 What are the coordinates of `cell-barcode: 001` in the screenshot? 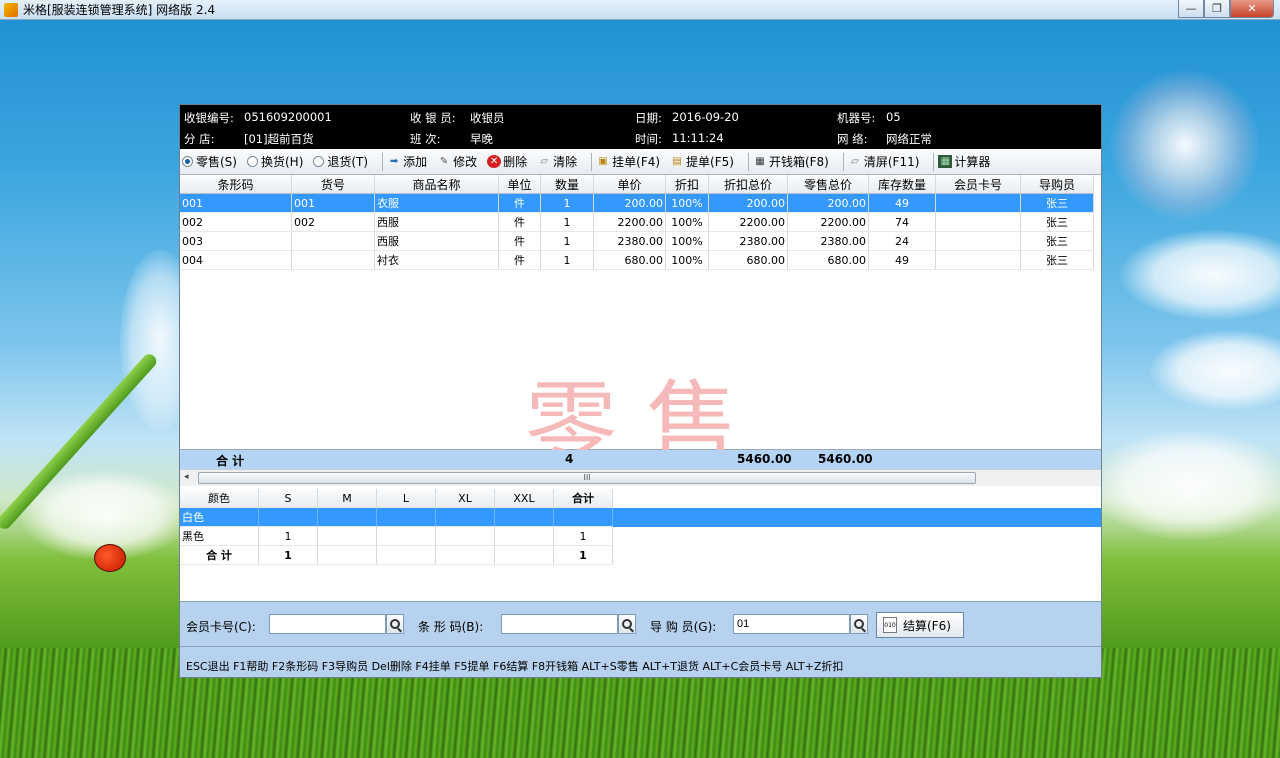 It's located at (236, 203).